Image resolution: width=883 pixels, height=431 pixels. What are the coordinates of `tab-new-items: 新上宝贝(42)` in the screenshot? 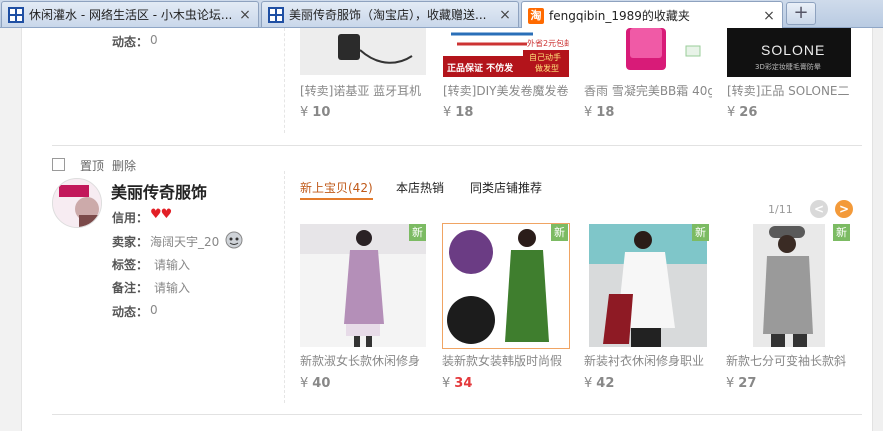 It's located at (336, 187).